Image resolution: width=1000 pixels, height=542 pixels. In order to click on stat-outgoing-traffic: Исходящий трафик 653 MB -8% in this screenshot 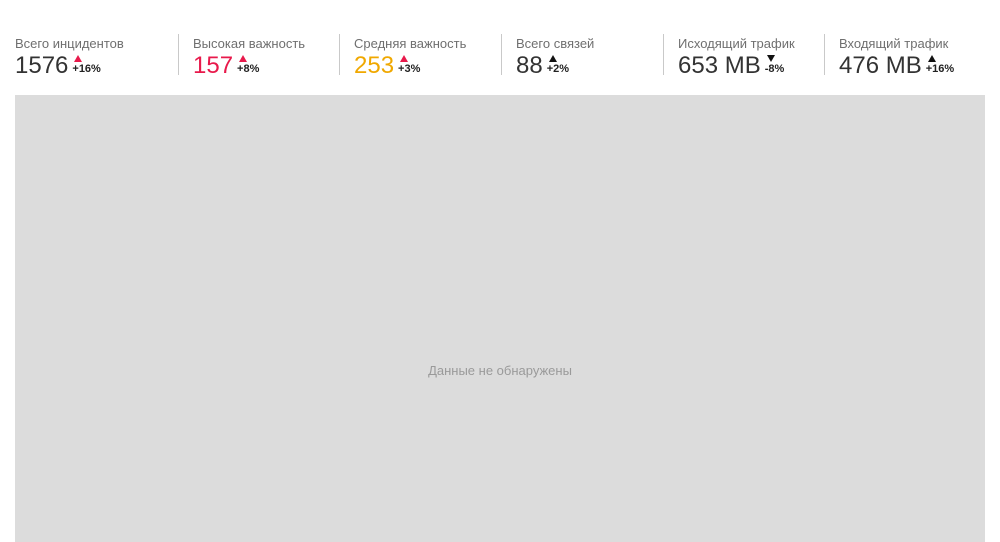, I will do `click(743, 56)`.